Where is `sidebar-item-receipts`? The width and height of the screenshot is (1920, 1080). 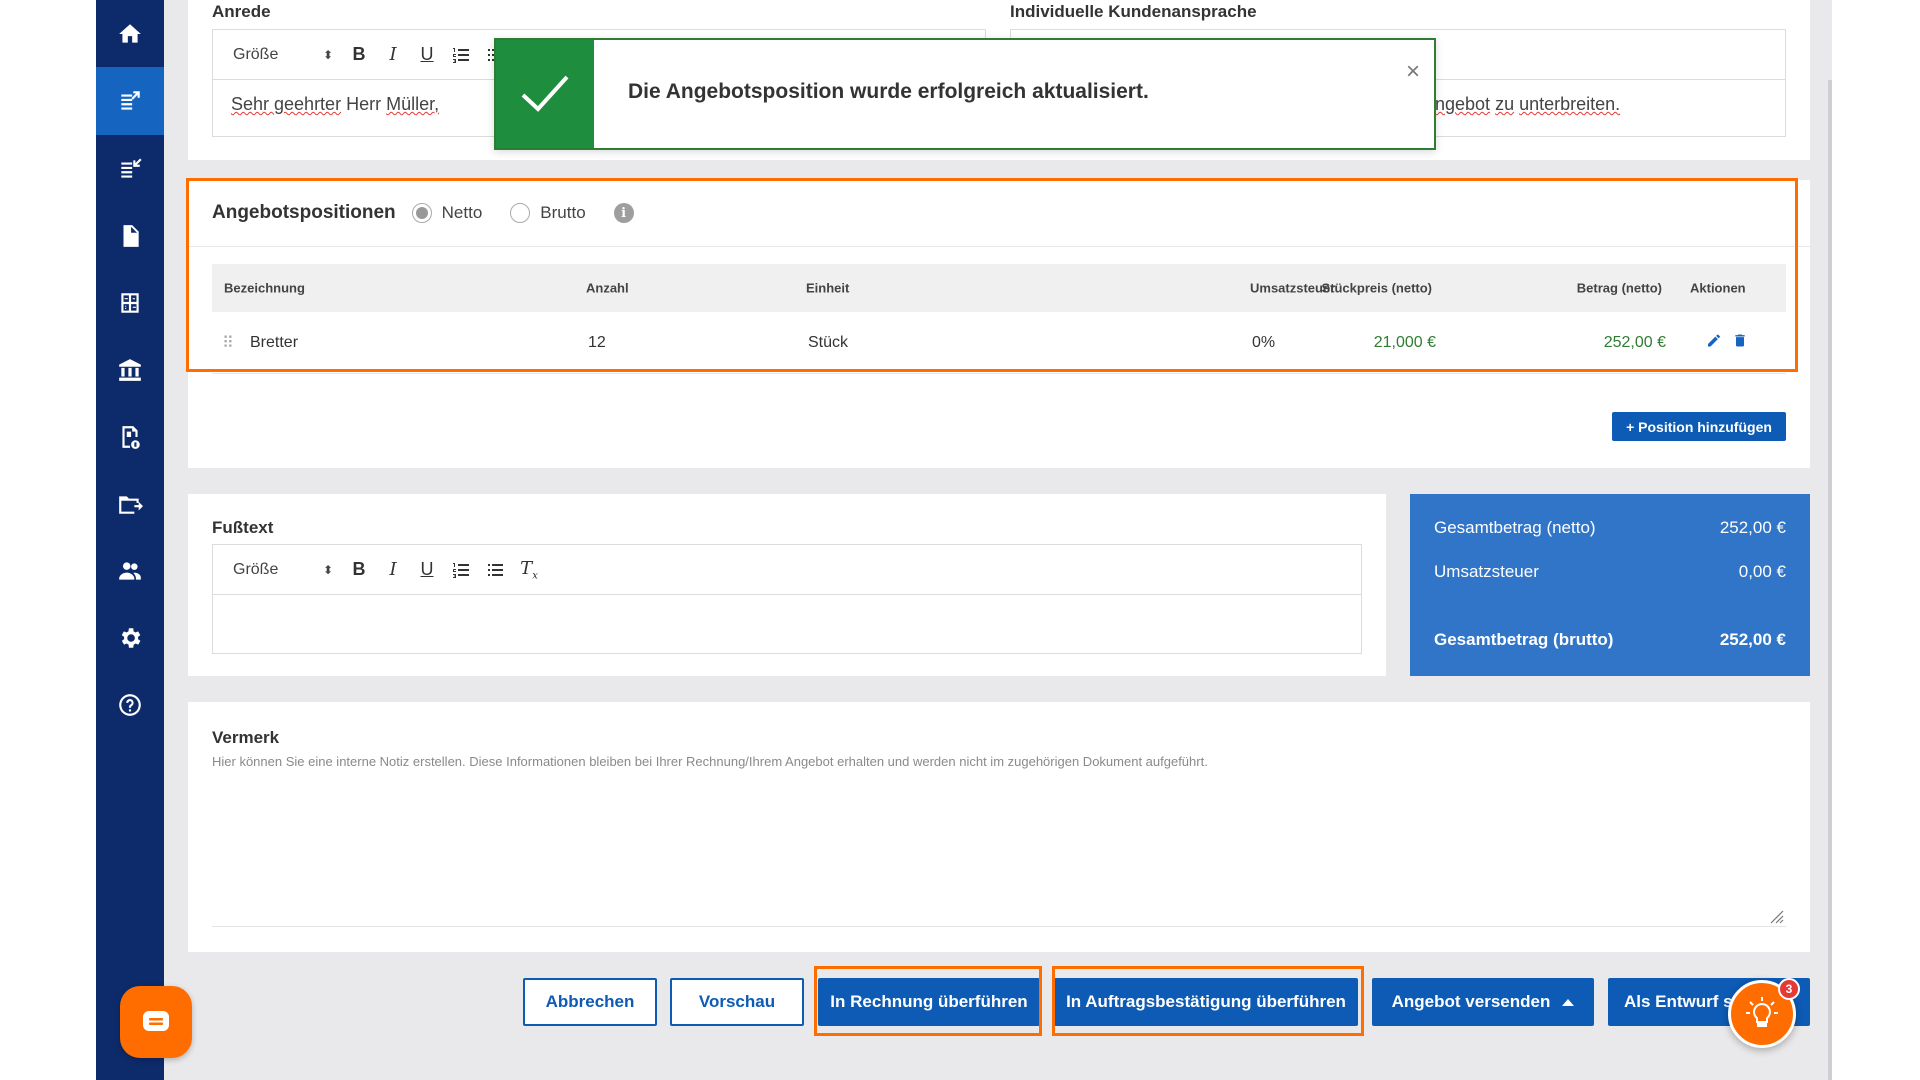
sidebar-item-receipts is located at coordinates (130, 437).